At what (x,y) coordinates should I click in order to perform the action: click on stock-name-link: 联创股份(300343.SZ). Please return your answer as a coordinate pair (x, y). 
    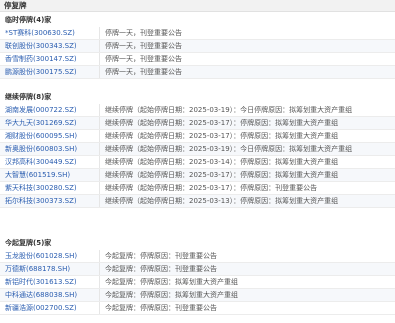
    Looking at the image, I should click on (50, 46).